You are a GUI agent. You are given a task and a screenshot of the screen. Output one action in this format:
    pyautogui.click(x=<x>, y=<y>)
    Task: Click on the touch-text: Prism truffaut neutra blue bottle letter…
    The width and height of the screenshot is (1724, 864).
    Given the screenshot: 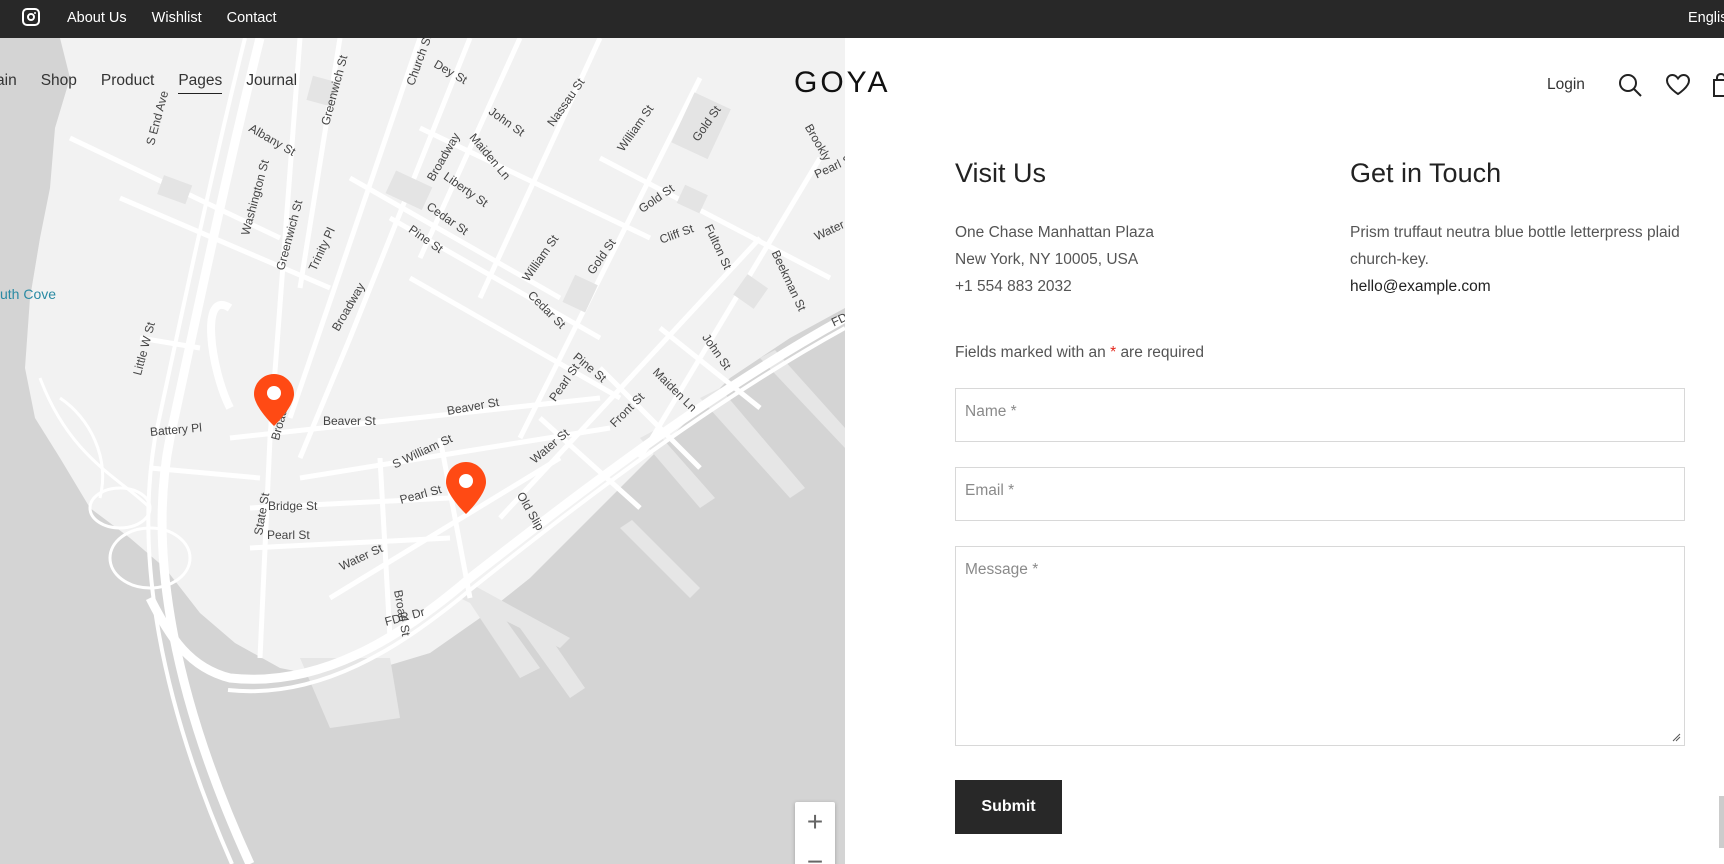 What is the action you would take?
    pyautogui.click(x=1515, y=232)
    